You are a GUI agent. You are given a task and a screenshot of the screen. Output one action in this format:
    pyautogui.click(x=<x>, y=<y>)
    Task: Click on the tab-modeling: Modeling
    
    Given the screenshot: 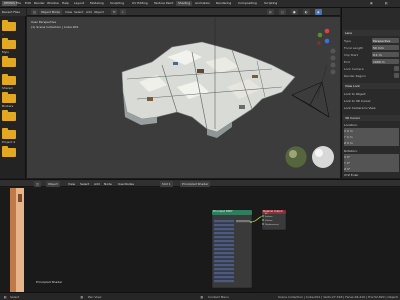 What is the action you would take?
    pyautogui.click(x=97, y=3)
    